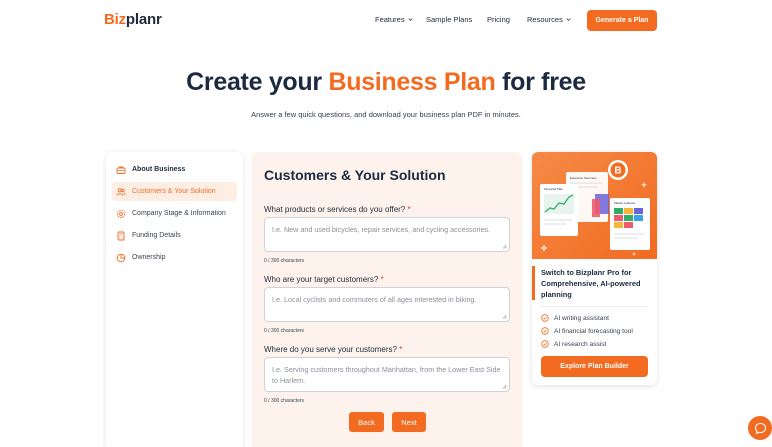  I want to click on question-label: Who are your target customers? *, so click(324, 279).